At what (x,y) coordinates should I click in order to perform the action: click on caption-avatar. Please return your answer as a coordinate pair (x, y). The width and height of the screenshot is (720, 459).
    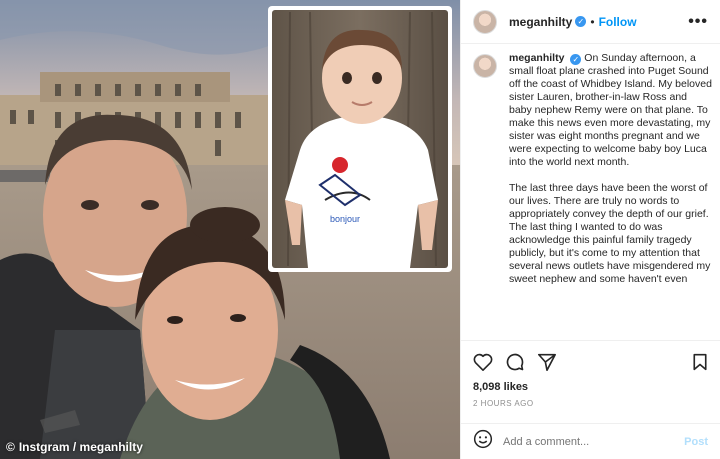
    Looking at the image, I should click on (485, 66).